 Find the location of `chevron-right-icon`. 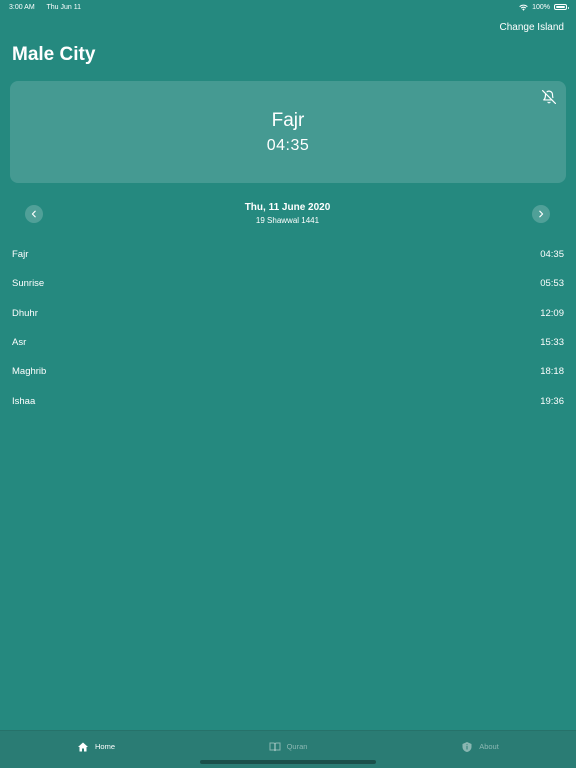

chevron-right-icon is located at coordinates (541, 214).